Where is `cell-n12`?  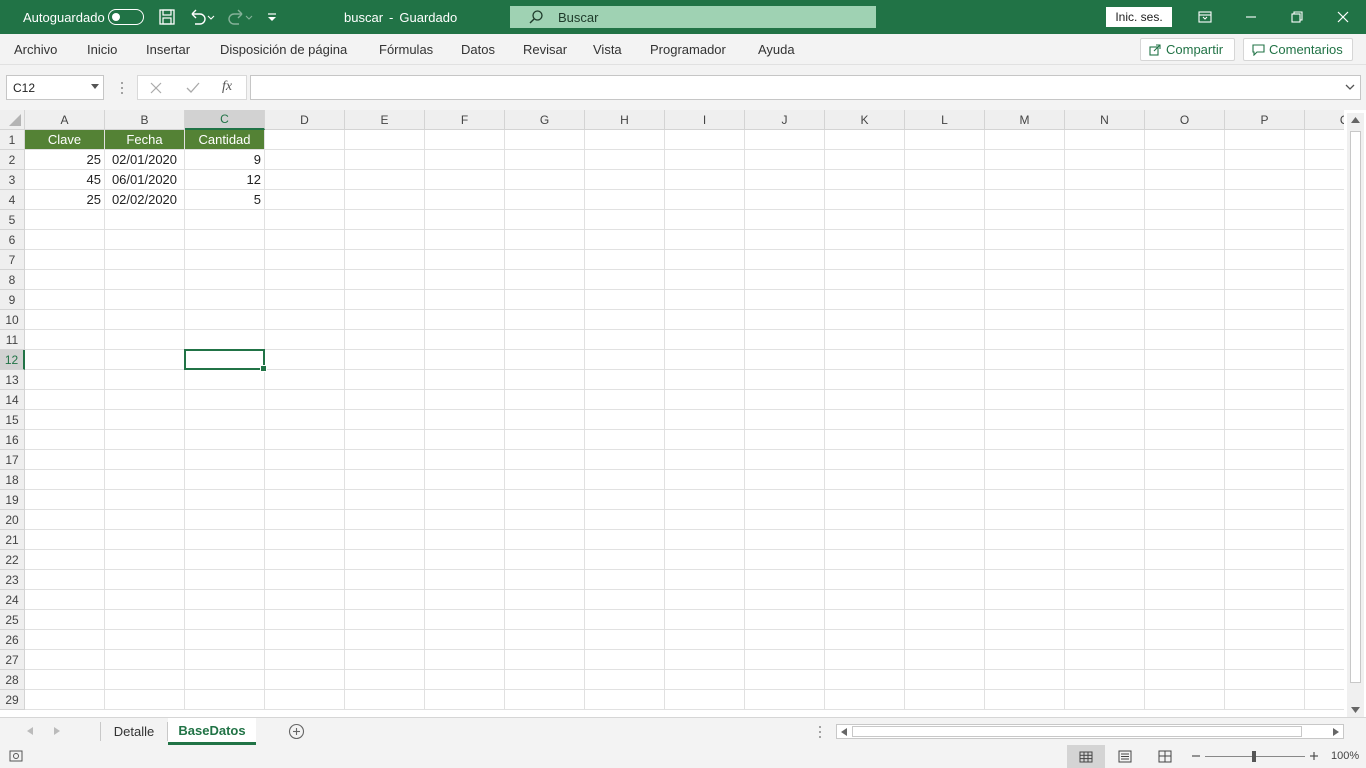
cell-n12 is located at coordinates (1105, 360).